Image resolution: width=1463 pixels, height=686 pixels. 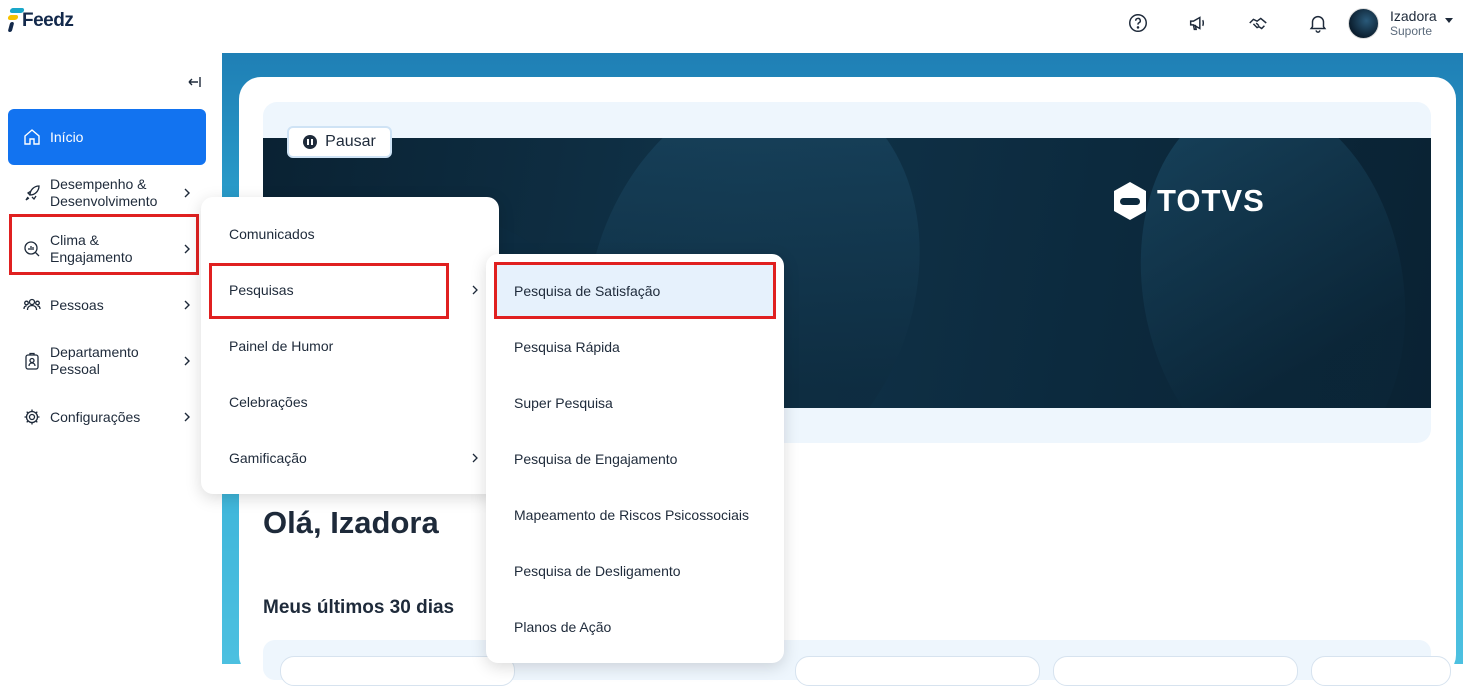 What do you see at coordinates (310, 142) in the screenshot?
I see `pause-icon` at bounding box center [310, 142].